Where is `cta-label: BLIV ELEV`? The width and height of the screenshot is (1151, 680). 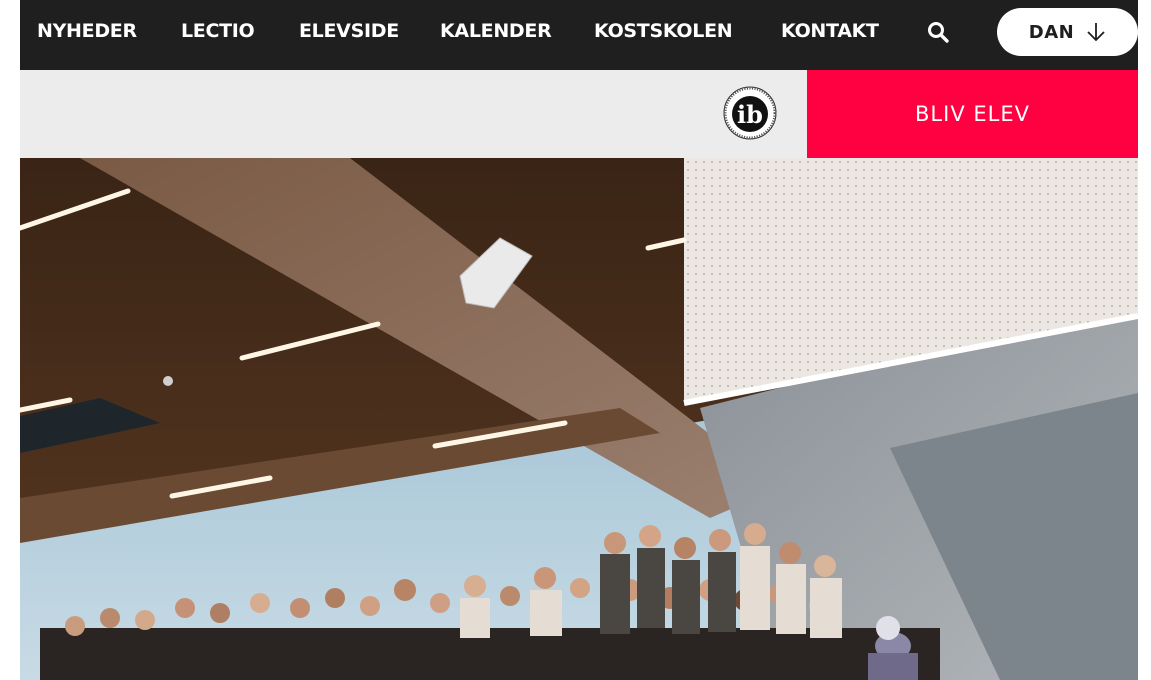 cta-label: BLIV ELEV is located at coordinates (972, 114).